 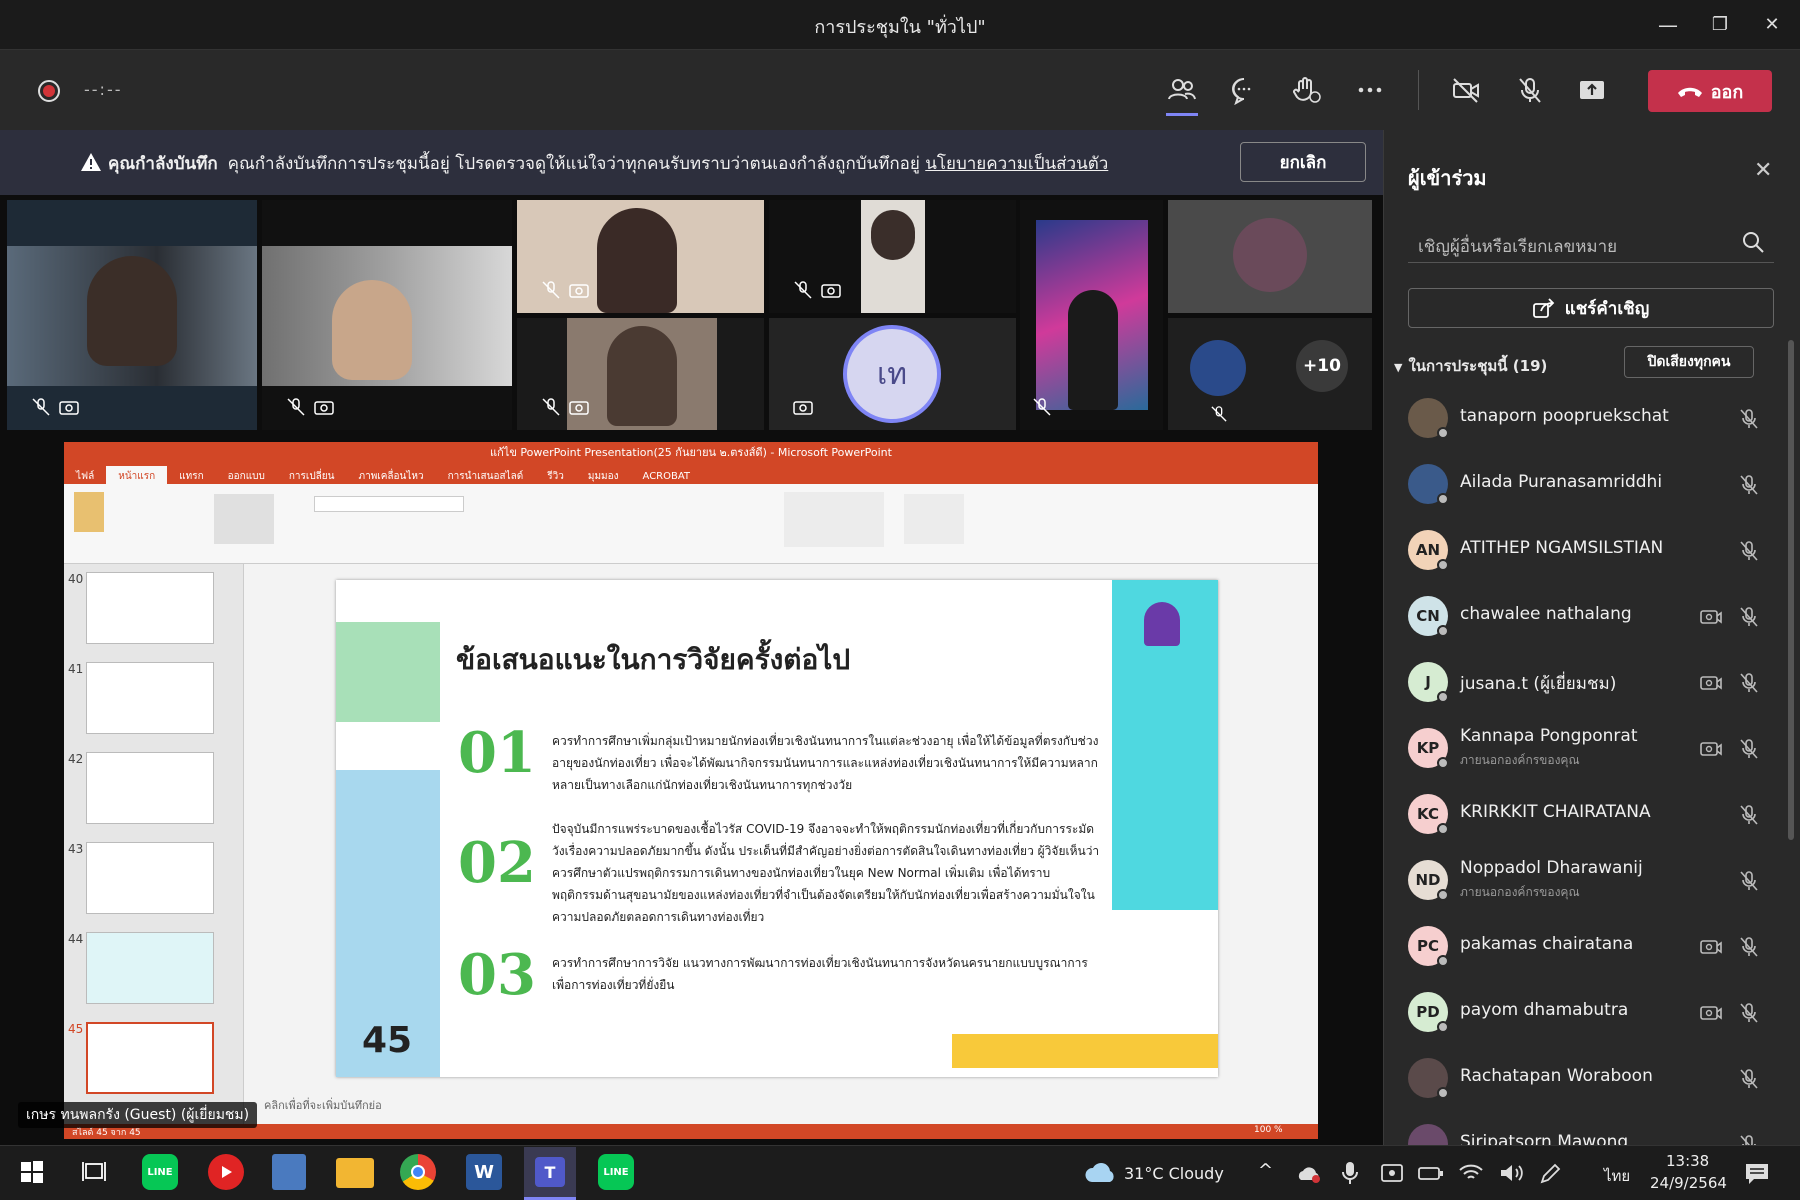 I want to click on more-icon, so click(x=1370, y=90).